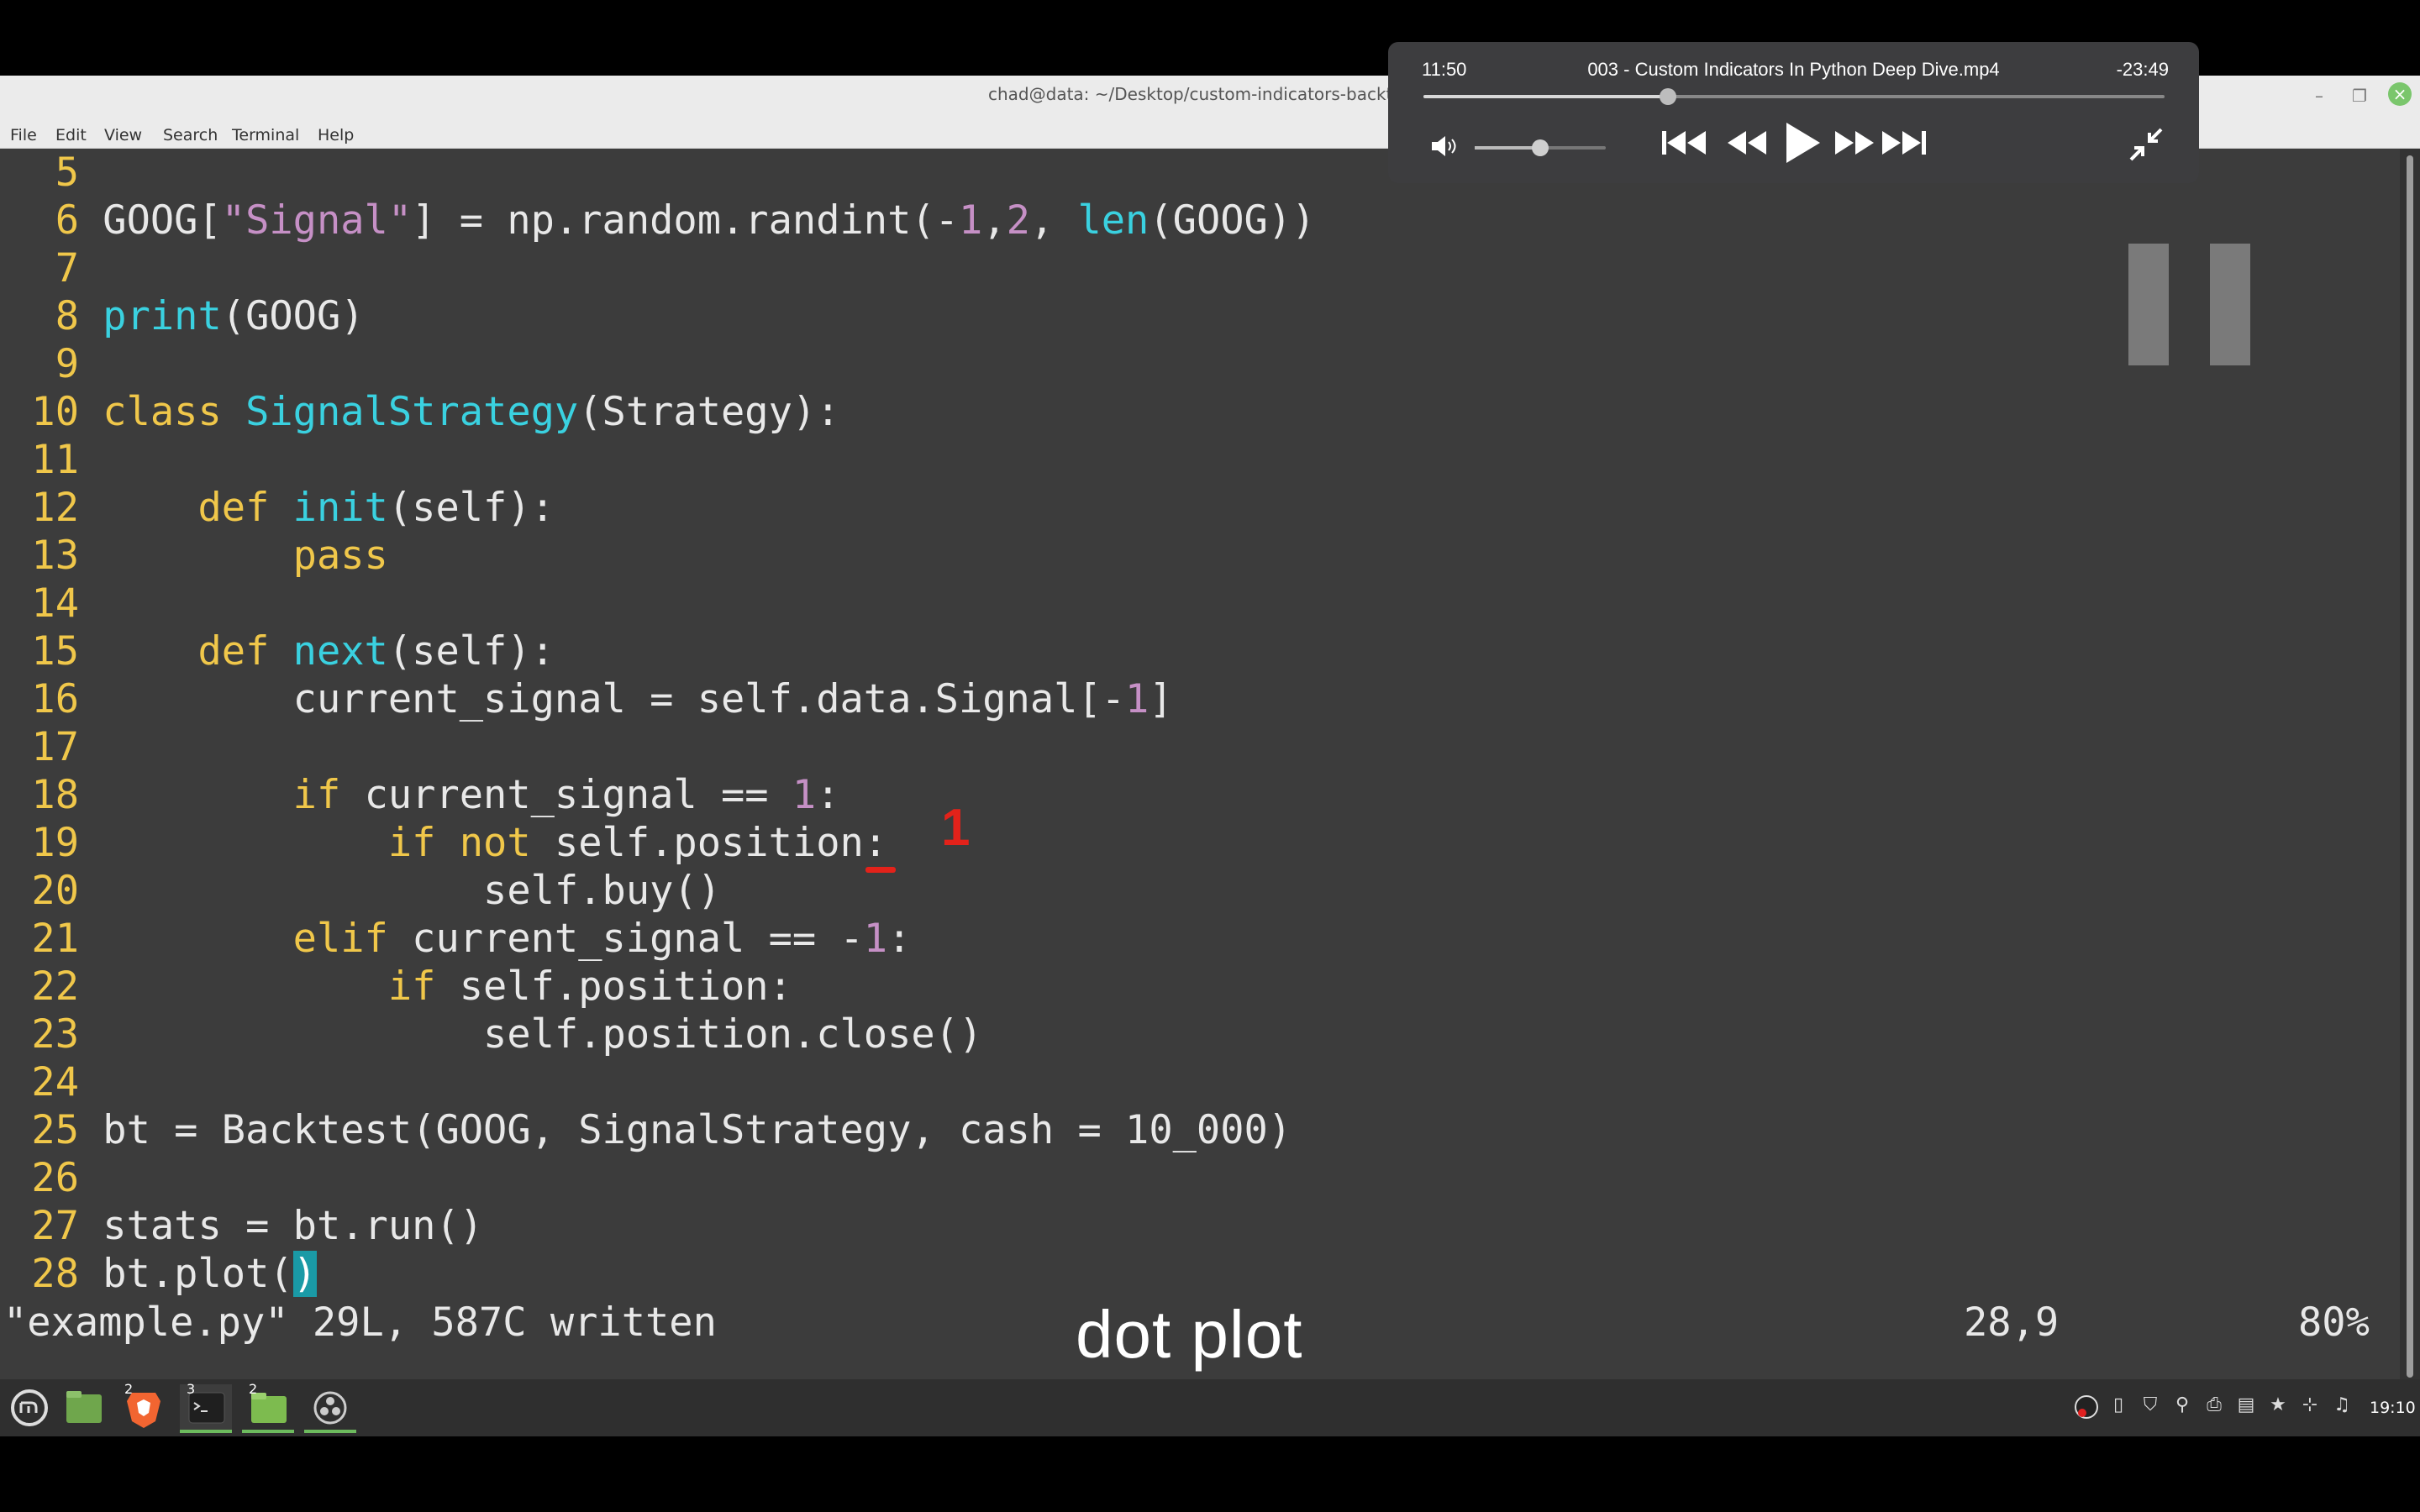  What do you see at coordinates (638, 939) in the screenshot?
I see `code-token: current_signal == -` at bounding box center [638, 939].